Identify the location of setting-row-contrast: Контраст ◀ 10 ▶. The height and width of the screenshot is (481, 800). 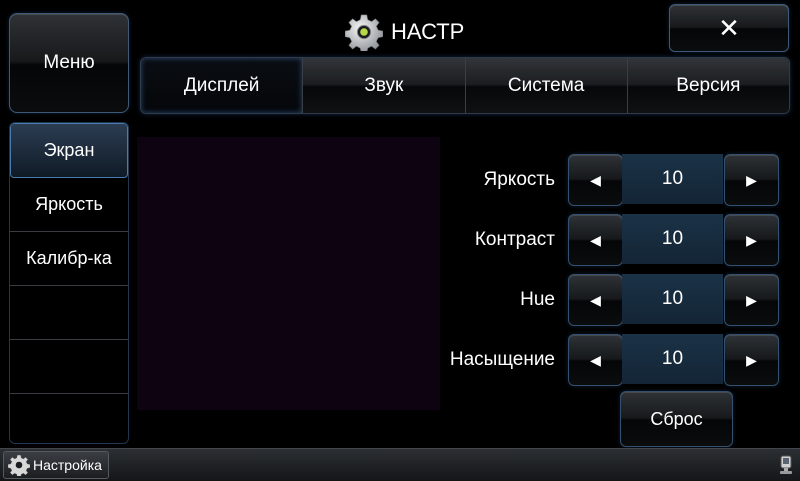
(610, 240).